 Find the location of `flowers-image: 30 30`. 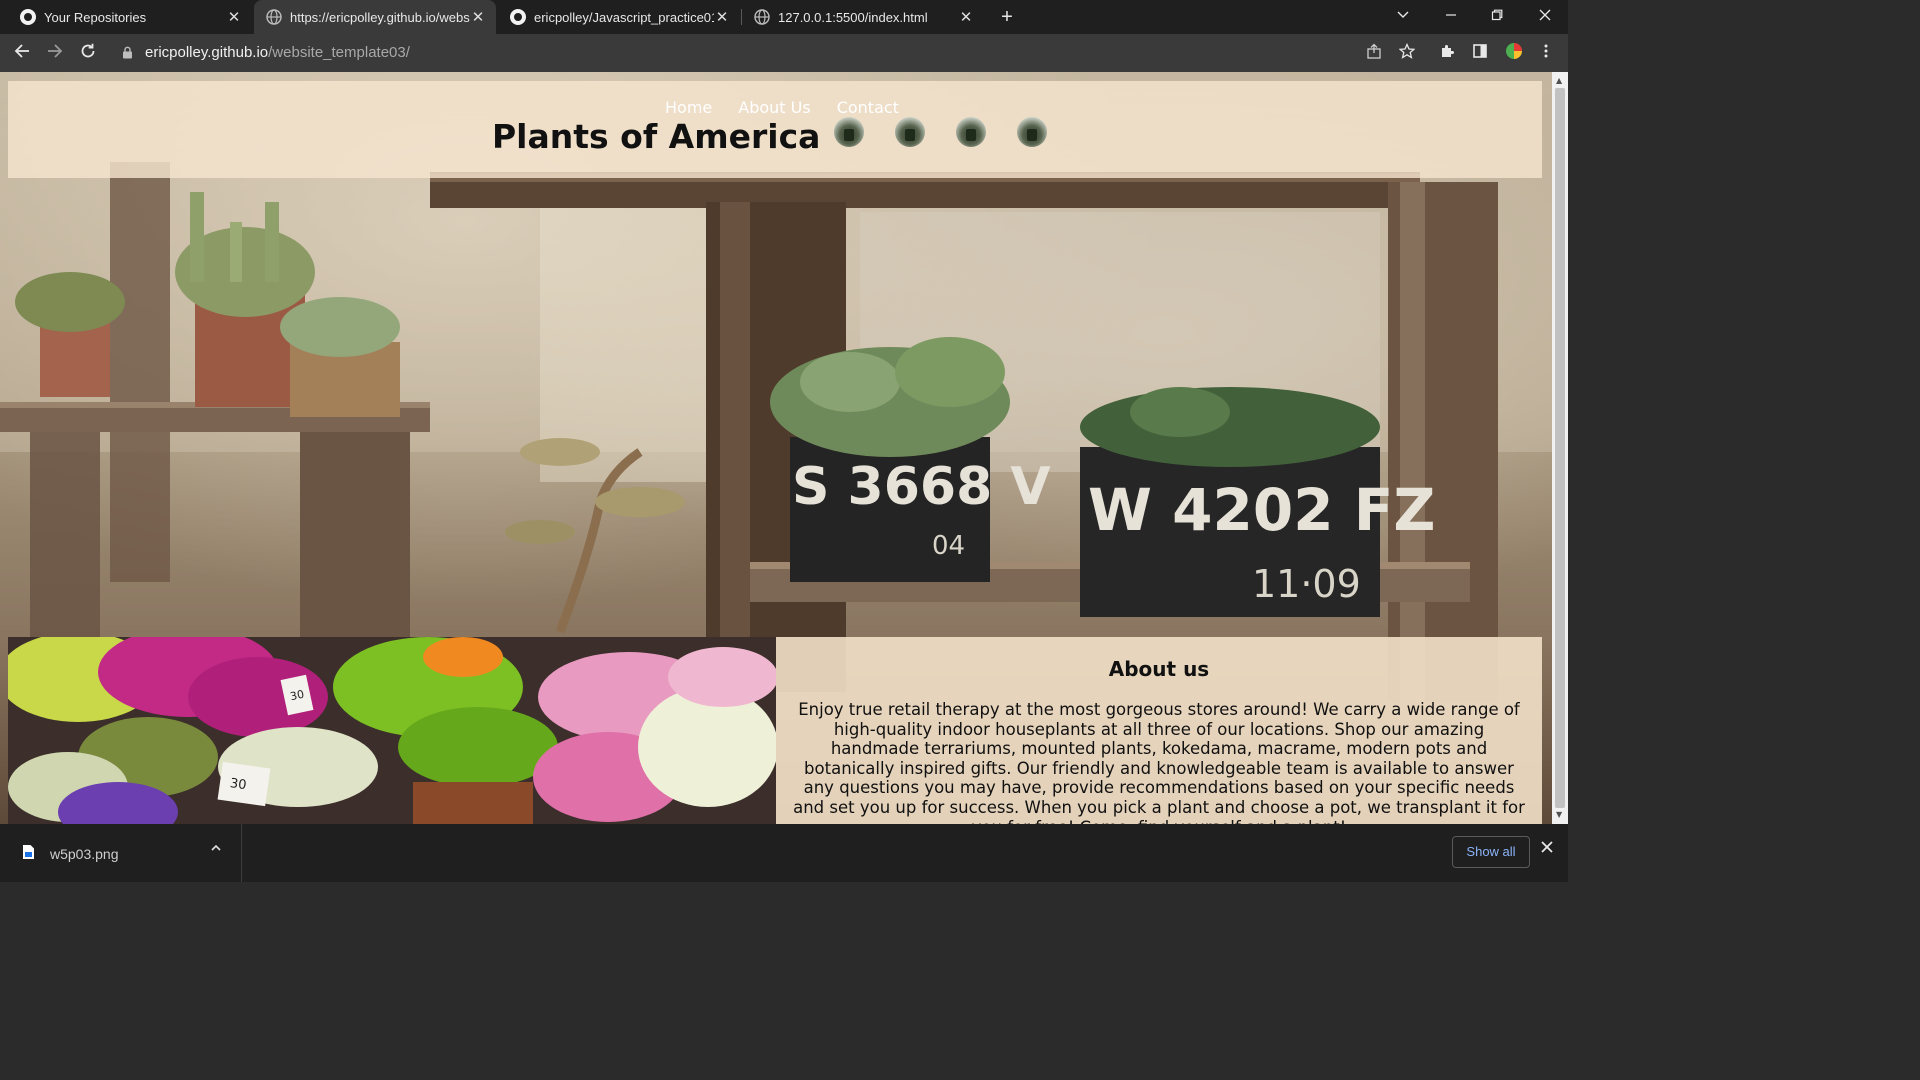

flowers-image: 30 30 is located at coordinates (392, 730).